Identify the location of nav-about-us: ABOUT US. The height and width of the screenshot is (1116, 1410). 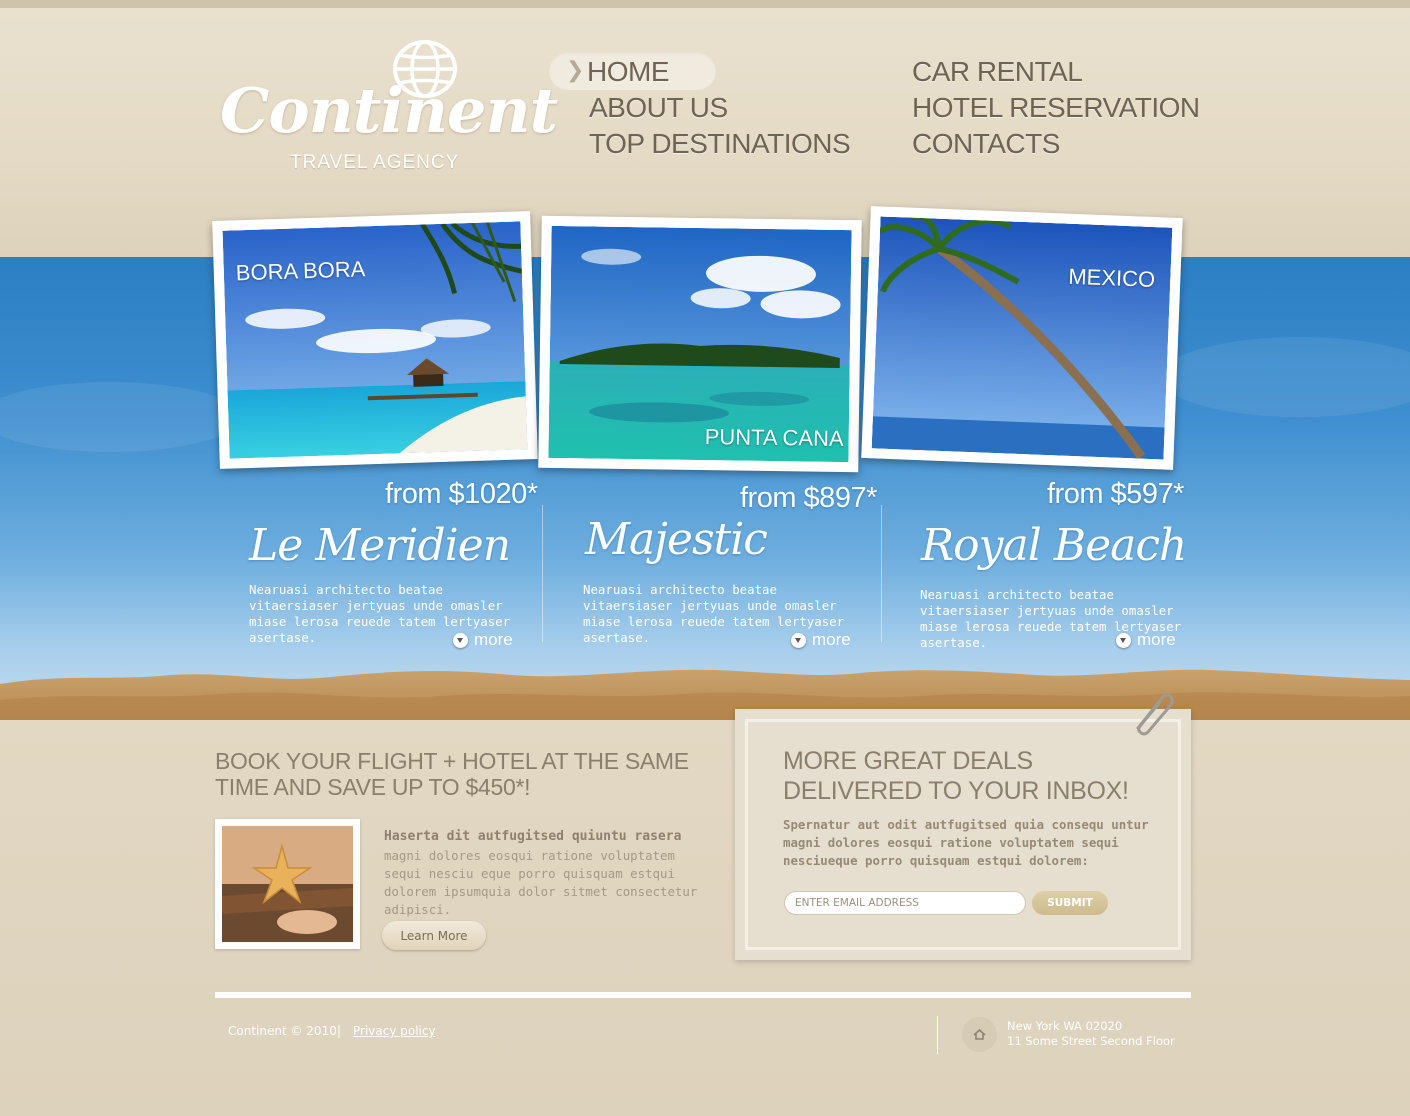
(658, 108).